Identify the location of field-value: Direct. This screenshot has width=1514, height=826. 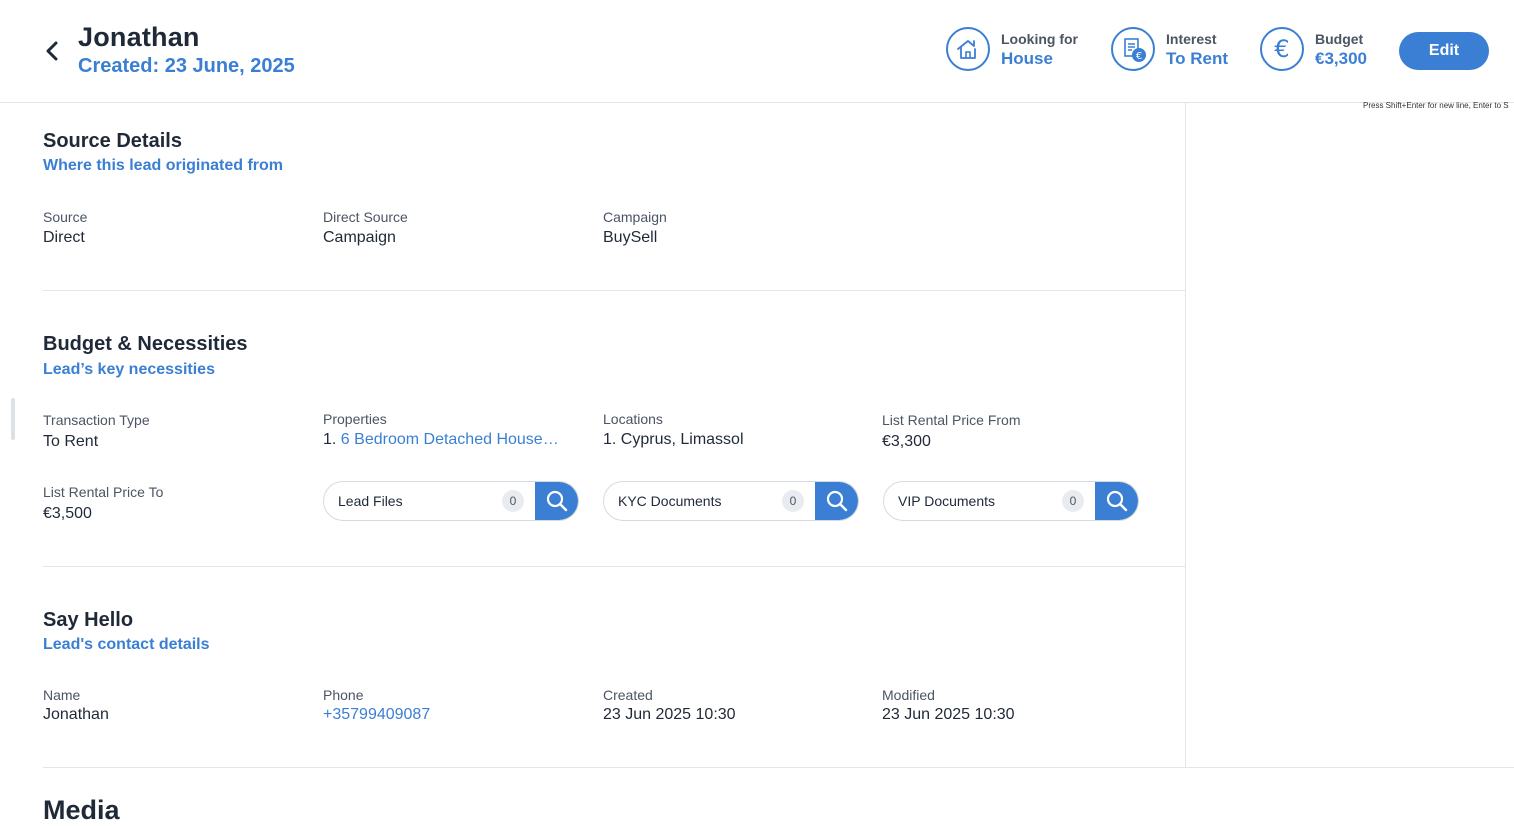
(64, 237).